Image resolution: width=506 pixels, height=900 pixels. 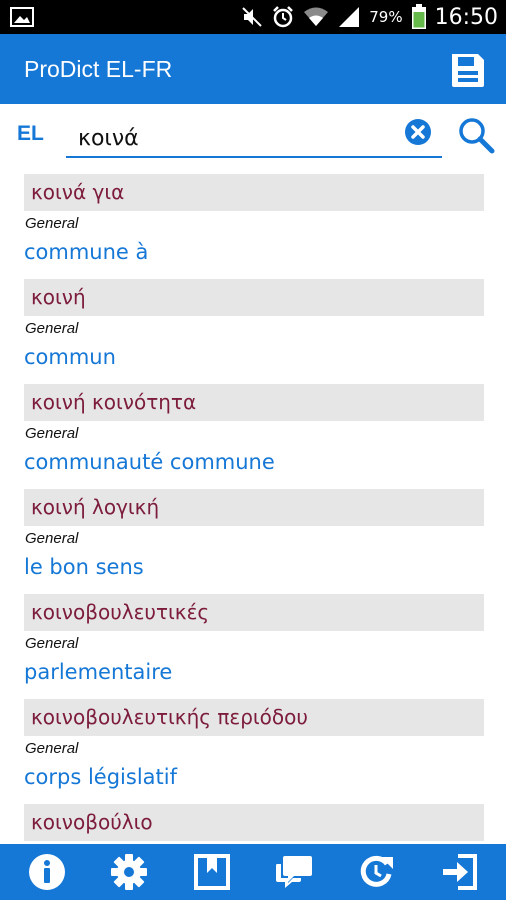 I want to click on settings-button, so click(x=129, y=872).